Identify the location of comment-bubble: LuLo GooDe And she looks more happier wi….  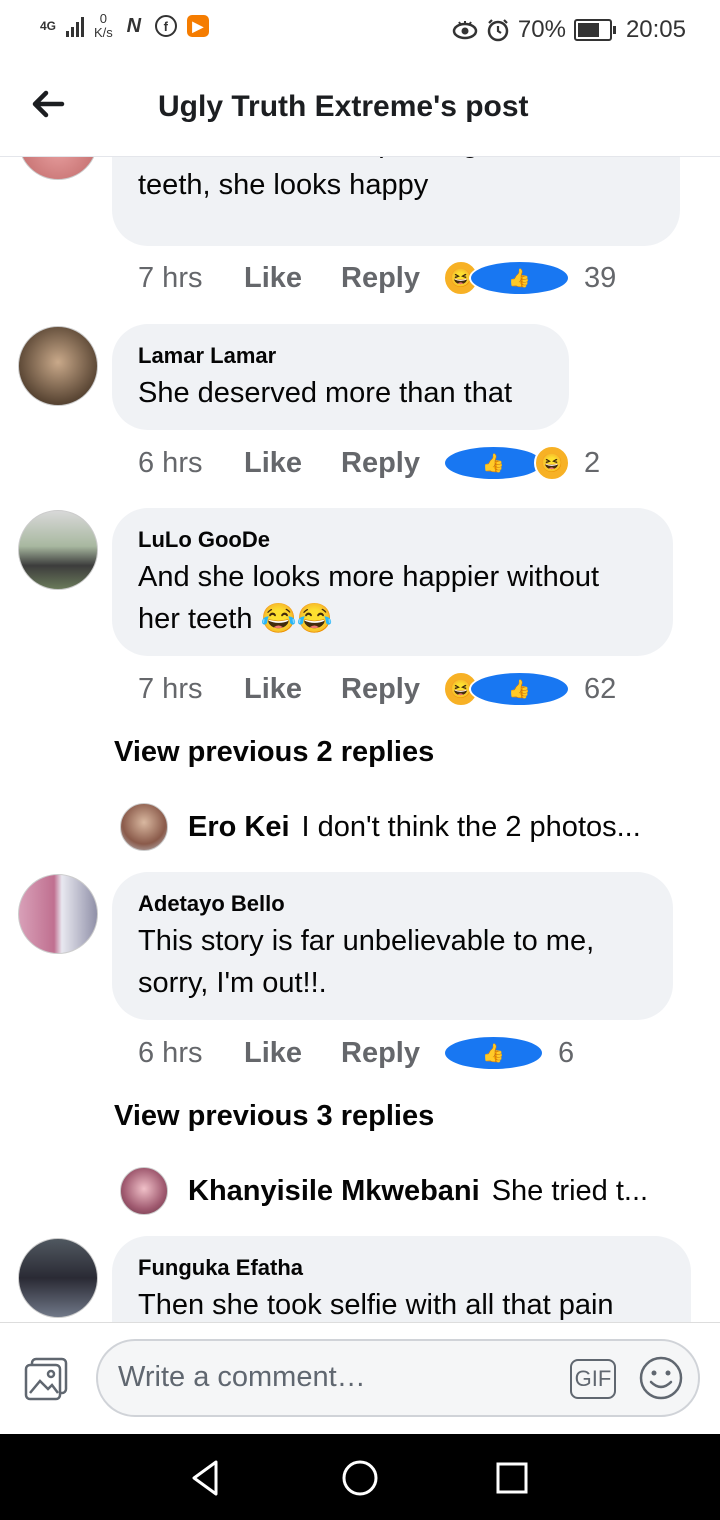
(392, 582).